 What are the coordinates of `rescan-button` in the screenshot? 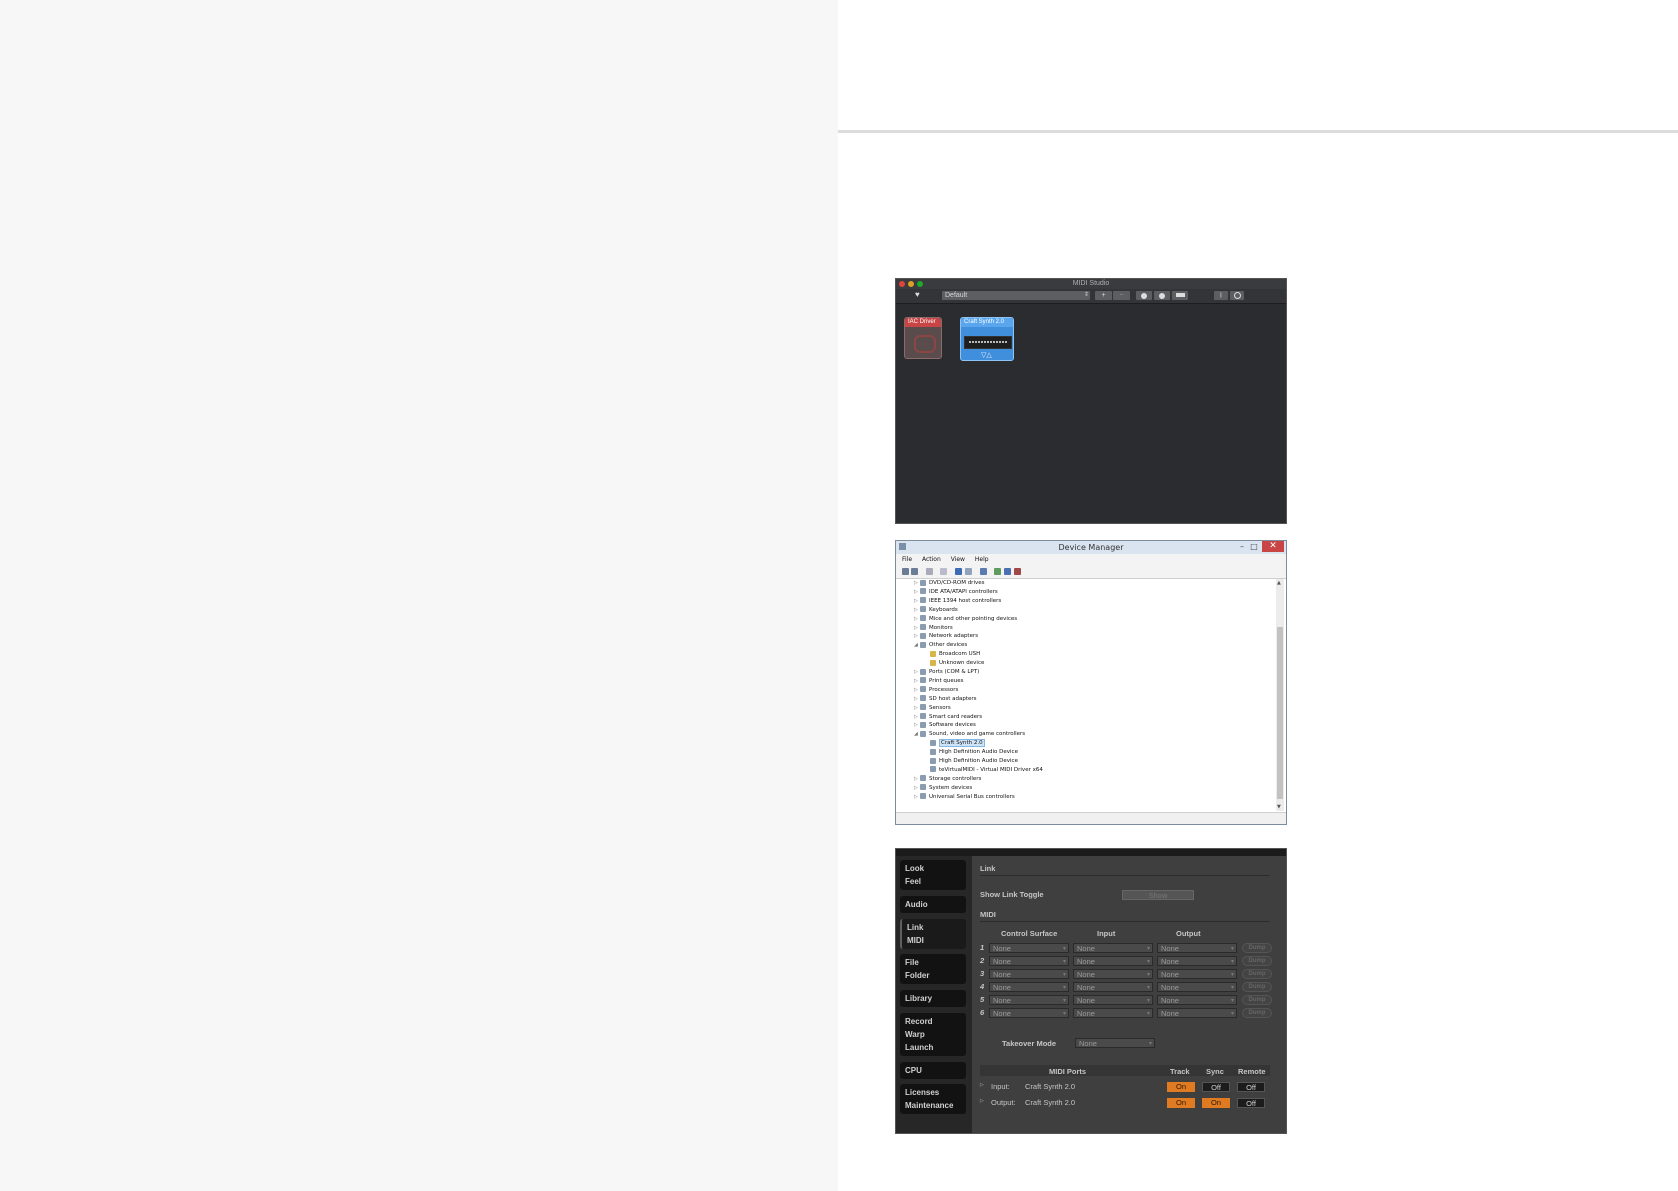 It's located at (1162, 295).